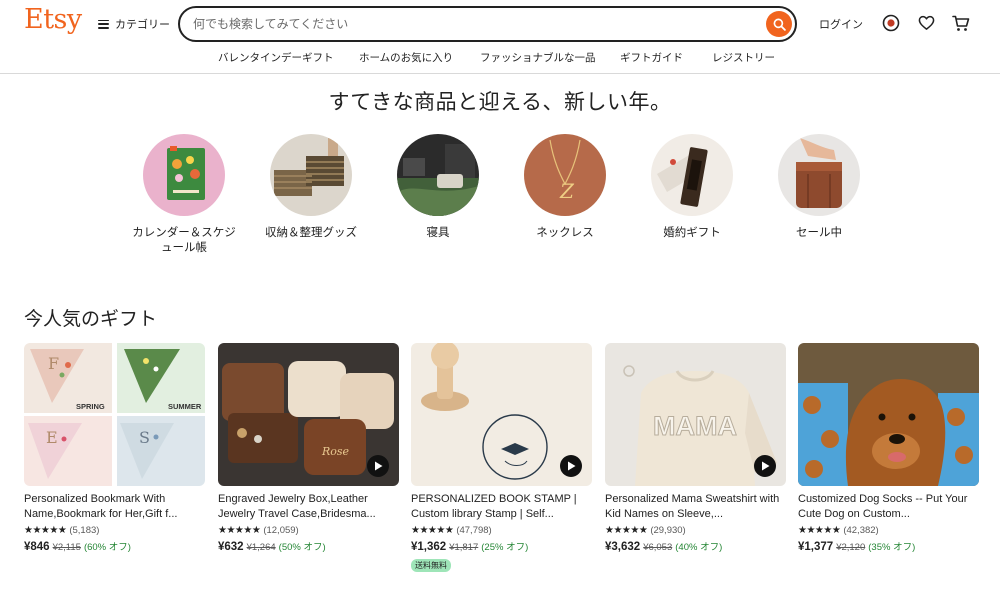 The width and height of the screenshot is (1000, 600). What do you see at coordinates (431, 565) in the screenshot?
I see `free-shipping-badge: 送料無料` at bounding box center [431, 565].